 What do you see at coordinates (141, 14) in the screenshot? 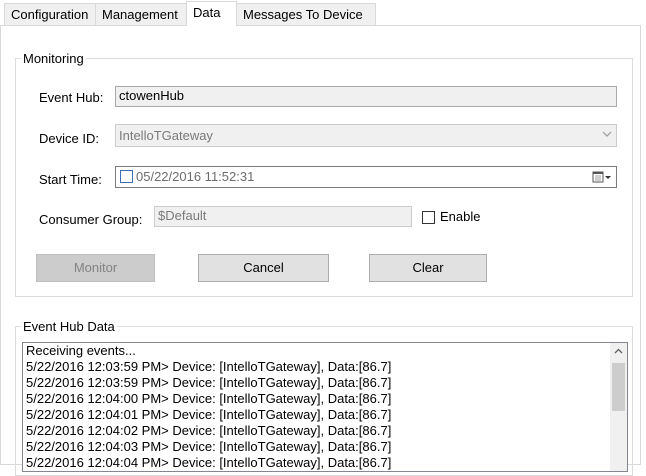
I see `tab-management: Management` at bounding box center [141, 14].